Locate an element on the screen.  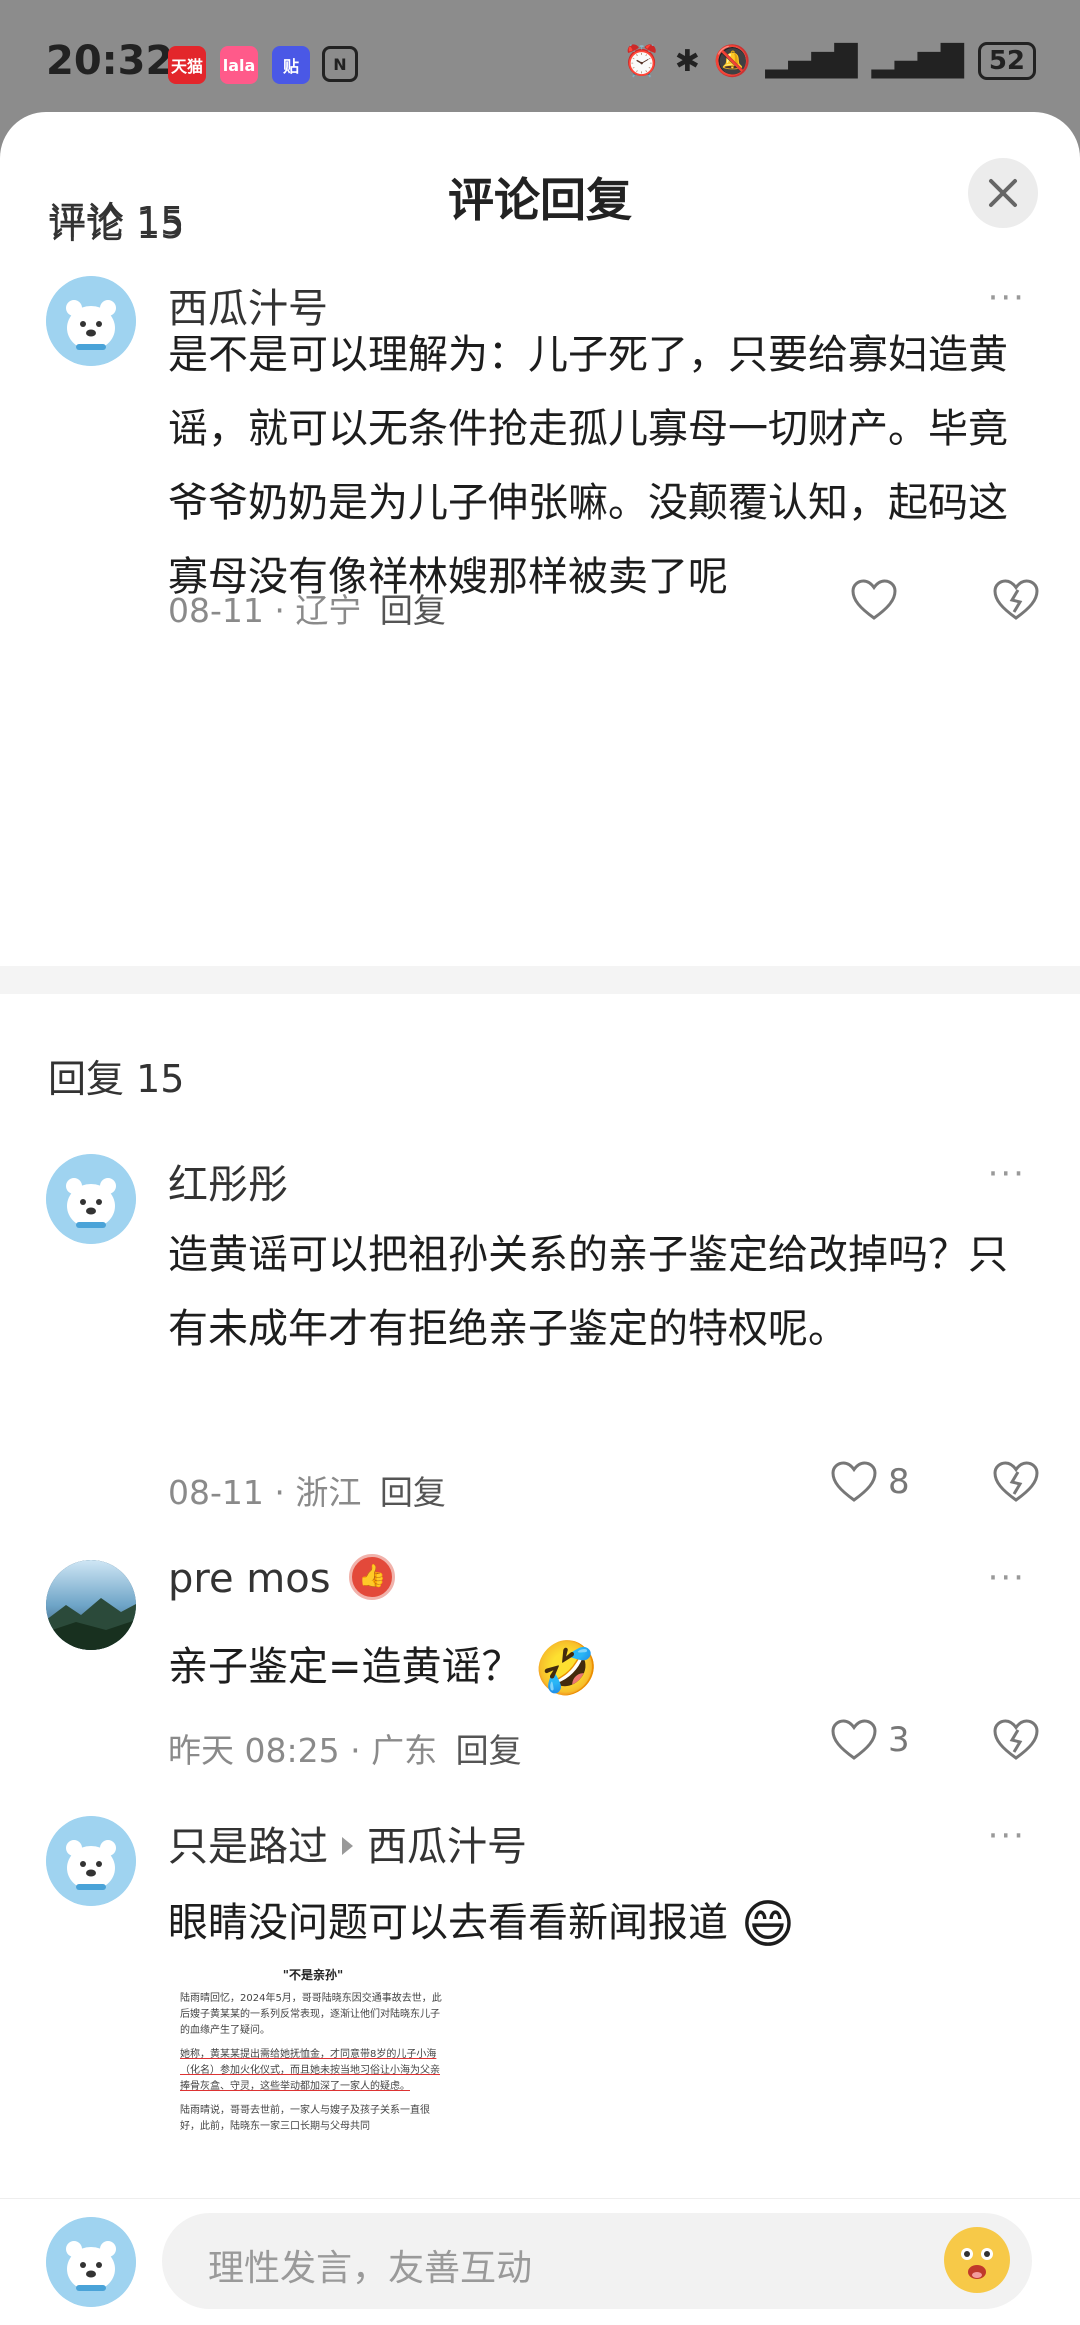
reply-text: 眼睛没问题可以去看看新闻报道 😄 is located at coordinates (588, 1924).